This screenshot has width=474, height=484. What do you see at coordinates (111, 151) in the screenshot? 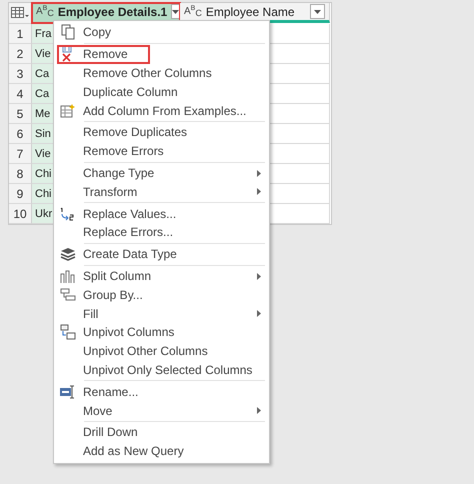
I see `menu-item: Remove Errors` at bounding box center [111, 151].